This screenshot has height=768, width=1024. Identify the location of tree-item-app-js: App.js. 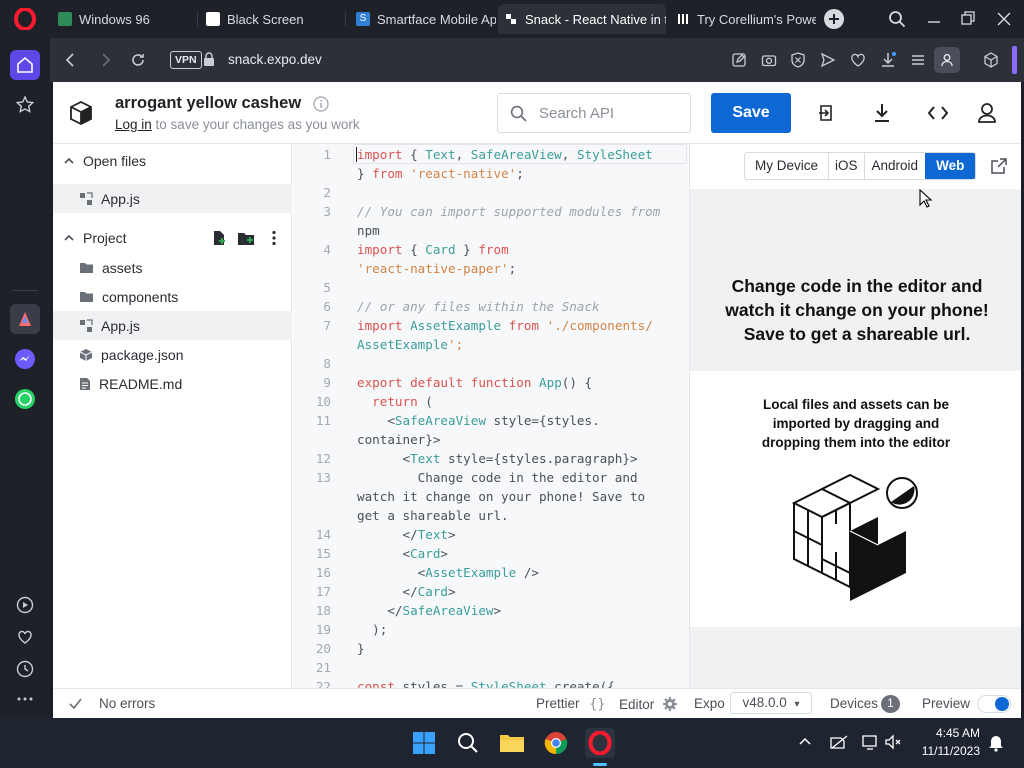
(172, 325).